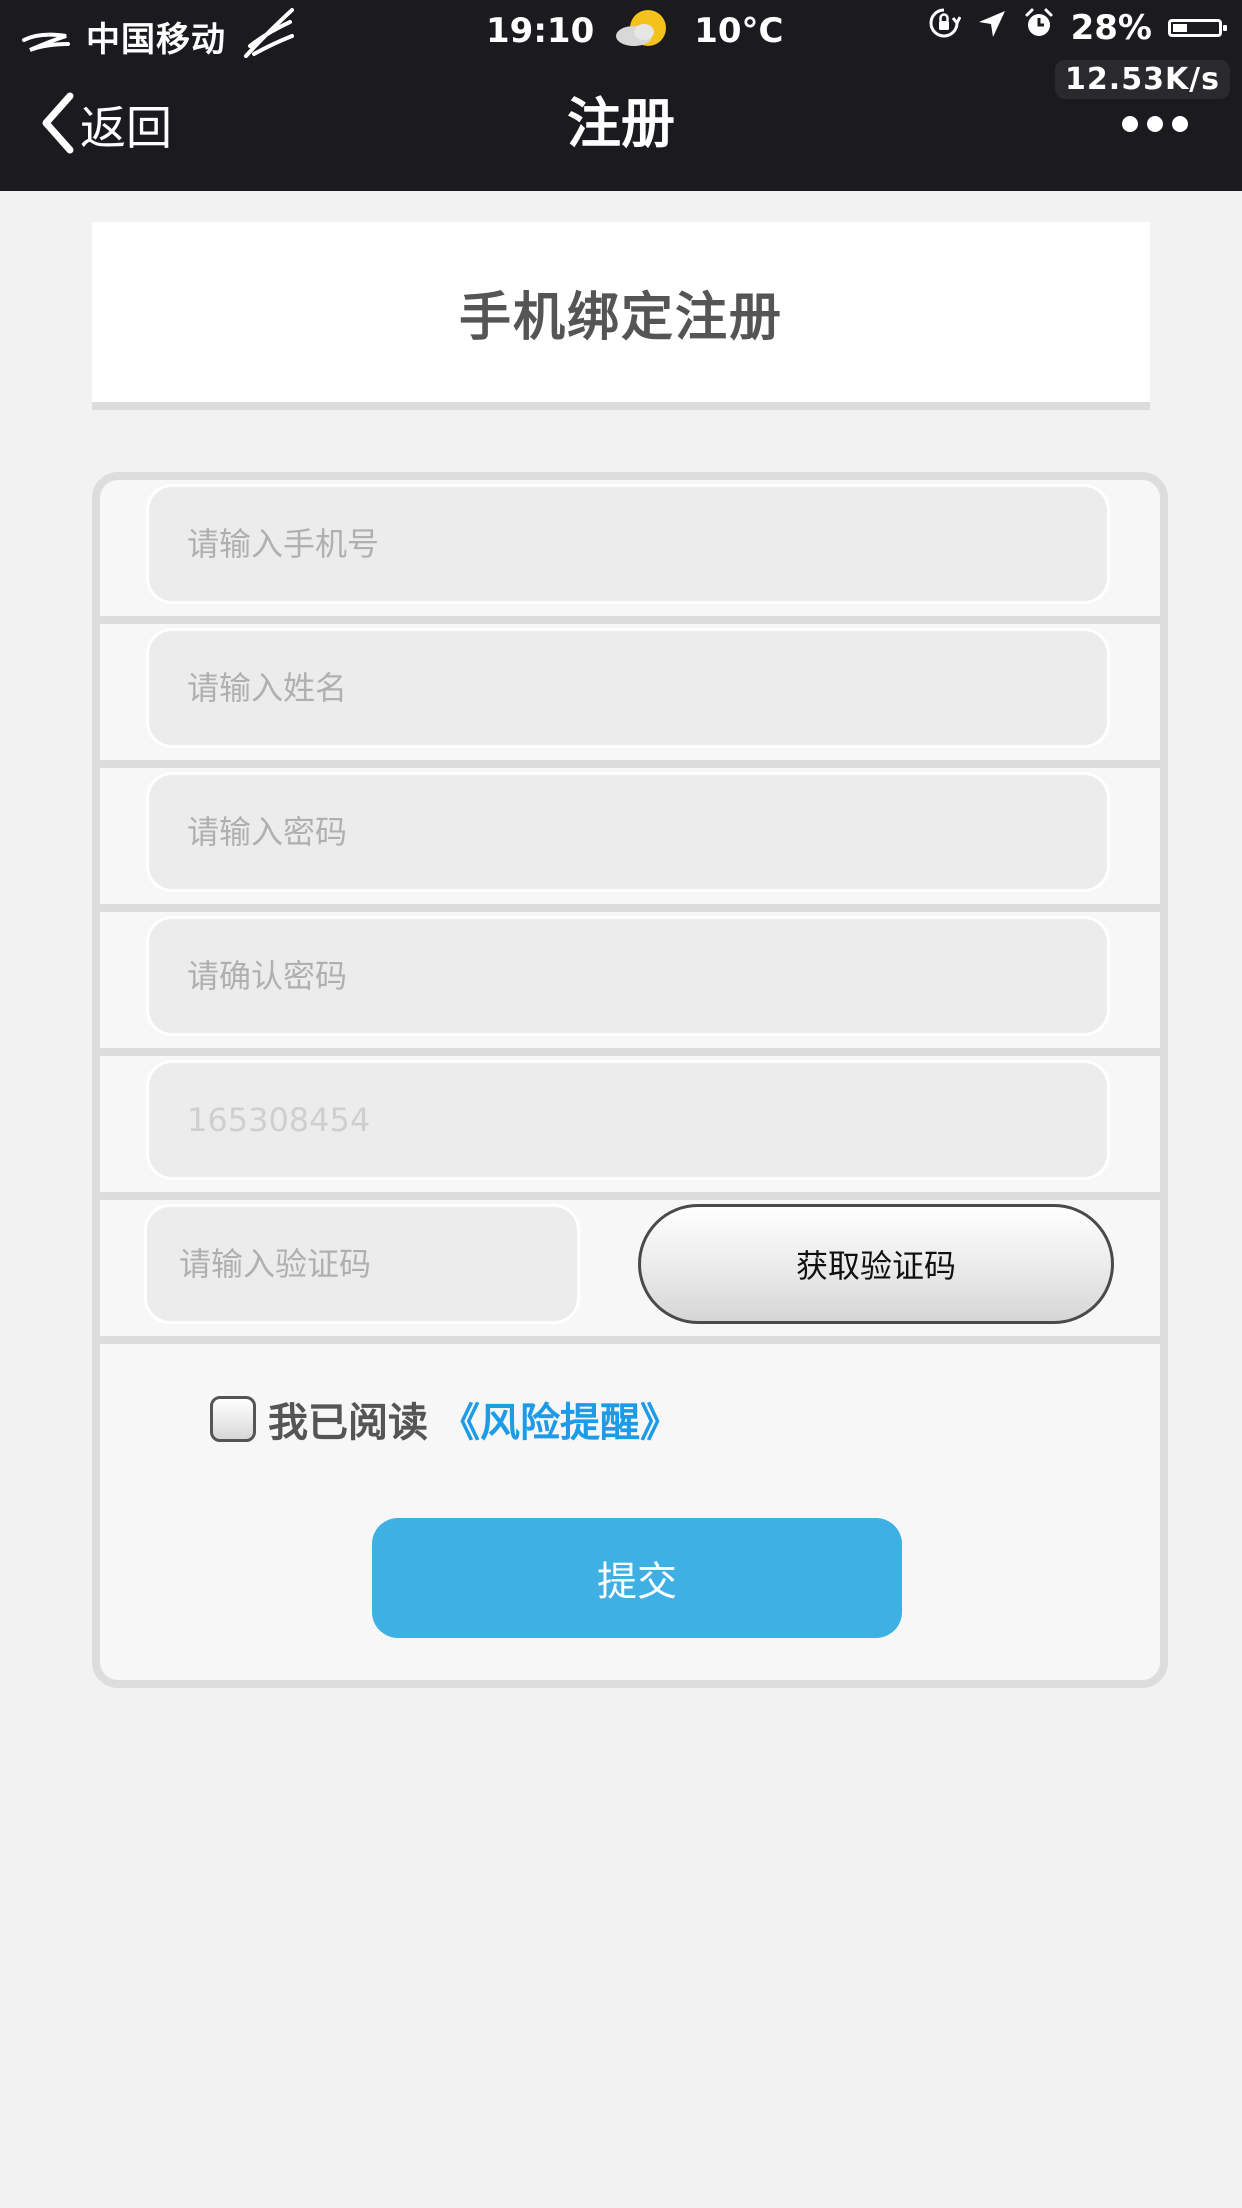 The height and width of the screenshot is (2208, 1242). I want to click on status-time: 19:10, so click(540, 31).